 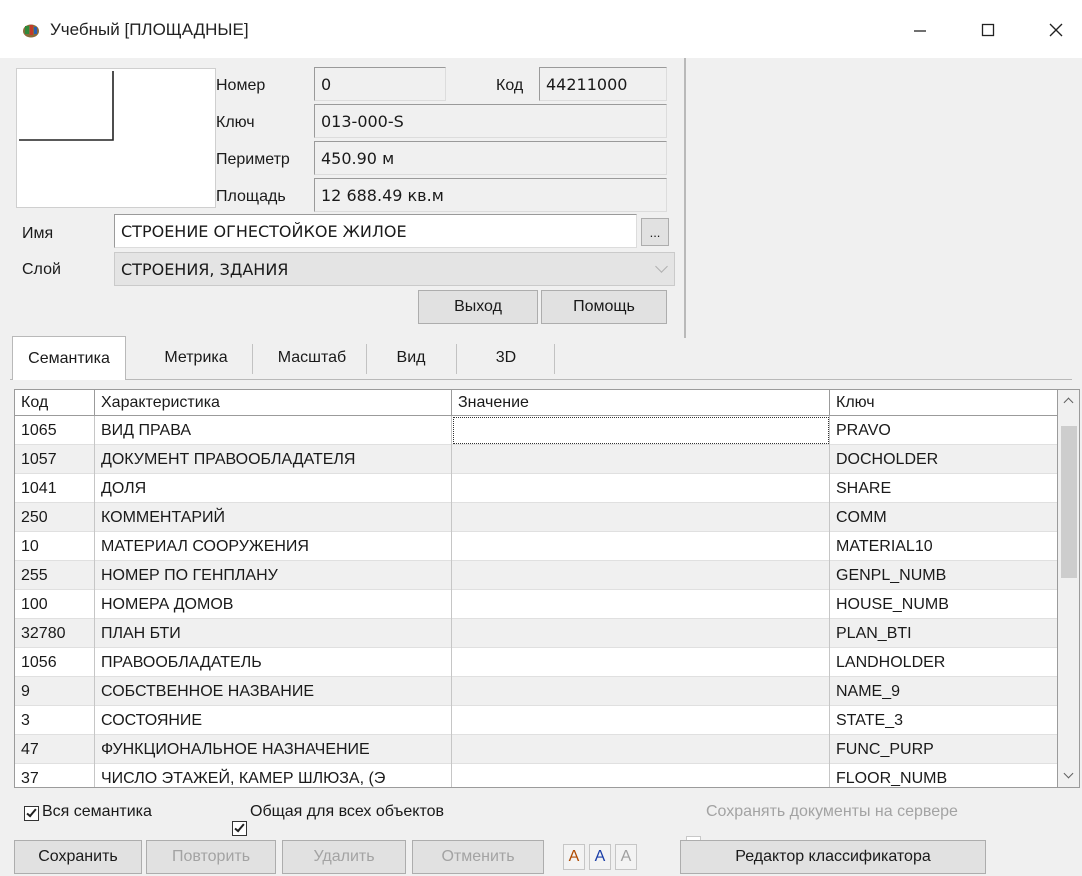 I want to click on cell-key: GENPL_NUMB, so click(x=891, y=575).